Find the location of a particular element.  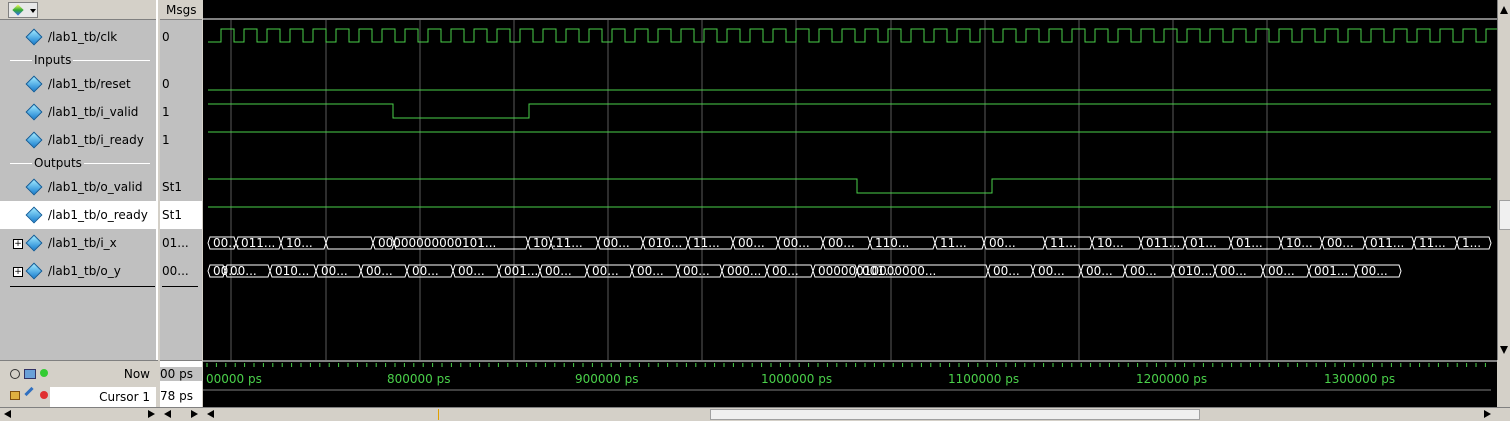

signal-row-reset: /lab1_tb/reset is located at coordinates (79, 84).